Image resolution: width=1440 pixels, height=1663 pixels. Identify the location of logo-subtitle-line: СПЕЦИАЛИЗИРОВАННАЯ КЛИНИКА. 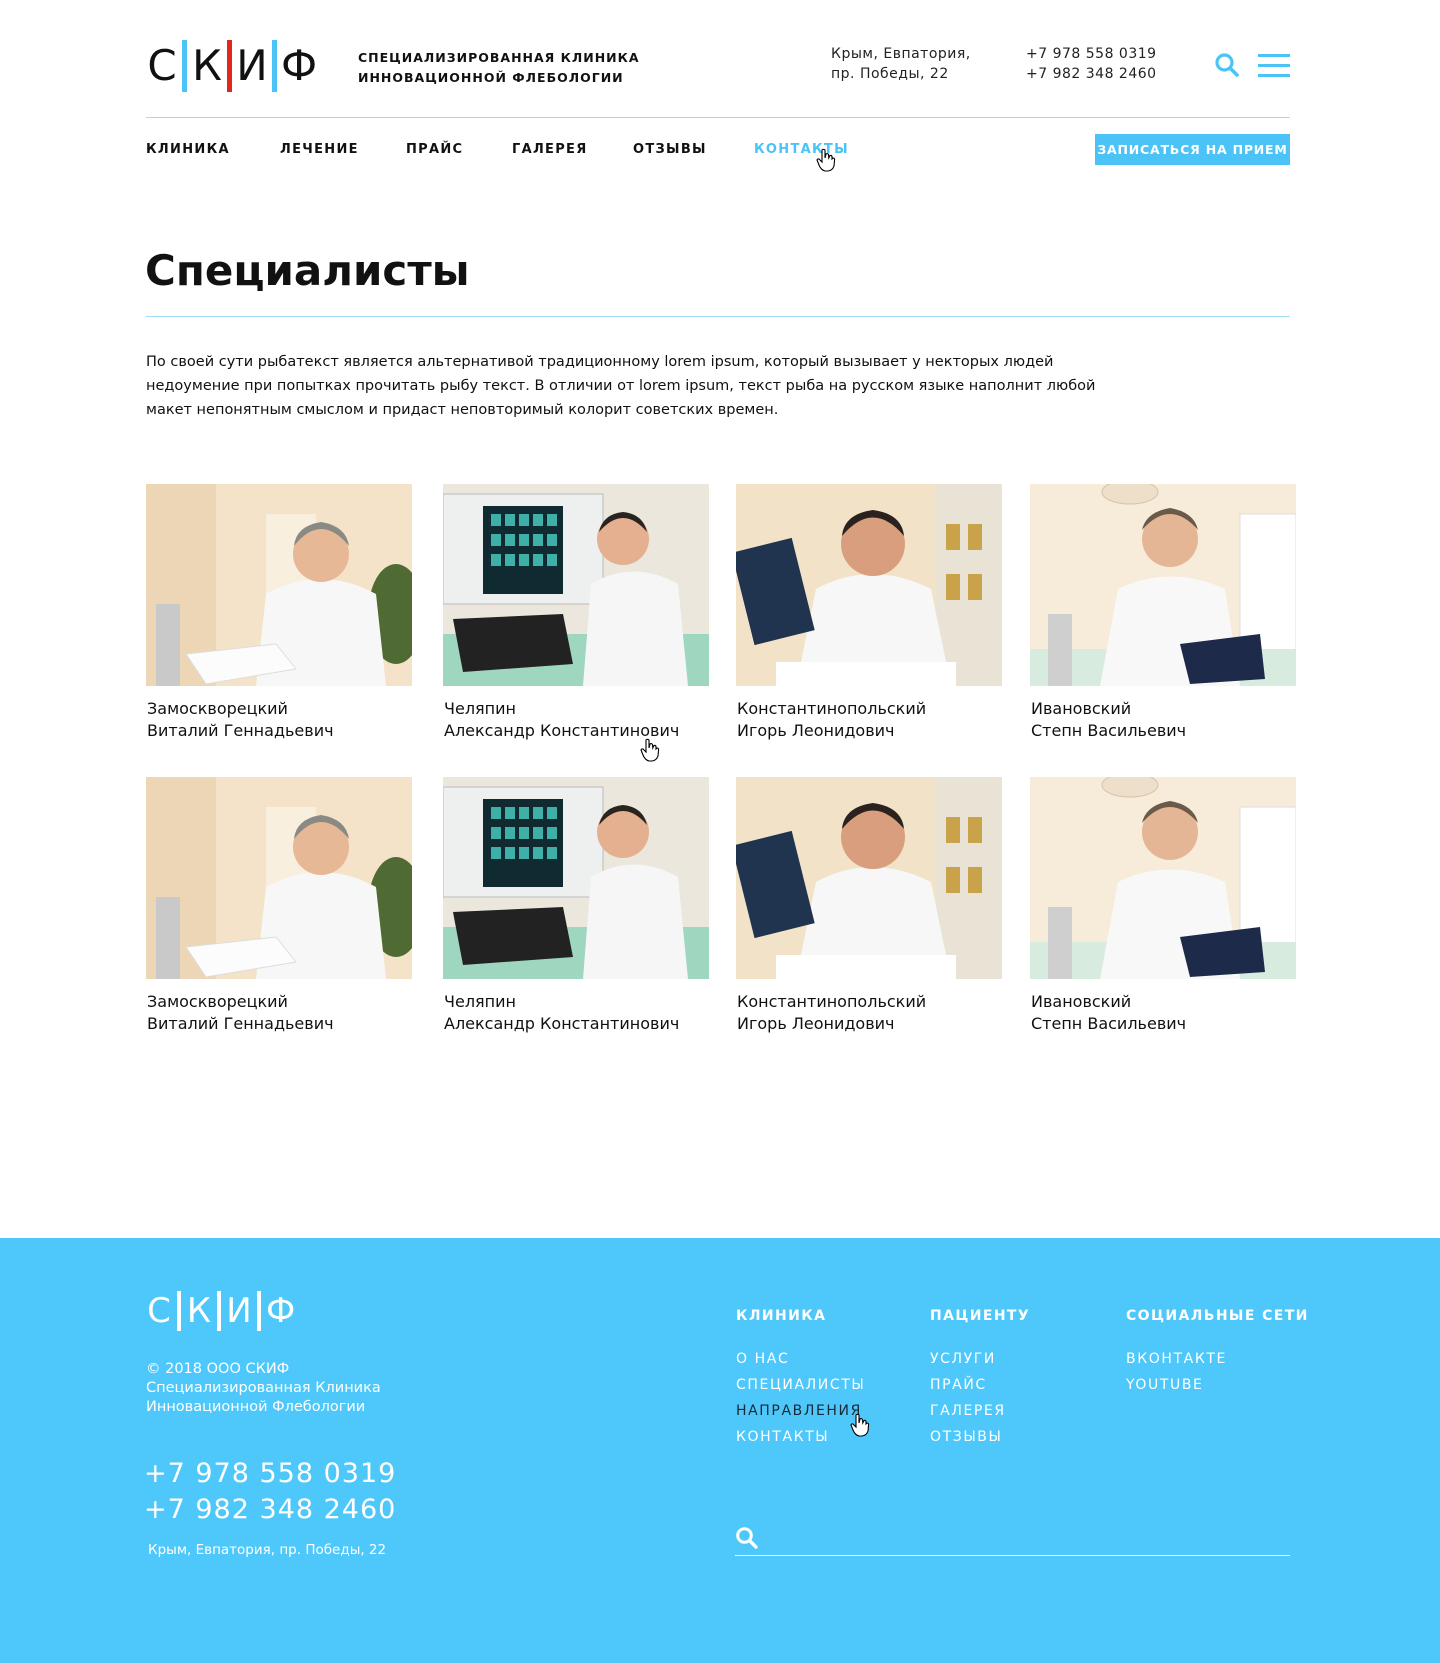
(499, 57).